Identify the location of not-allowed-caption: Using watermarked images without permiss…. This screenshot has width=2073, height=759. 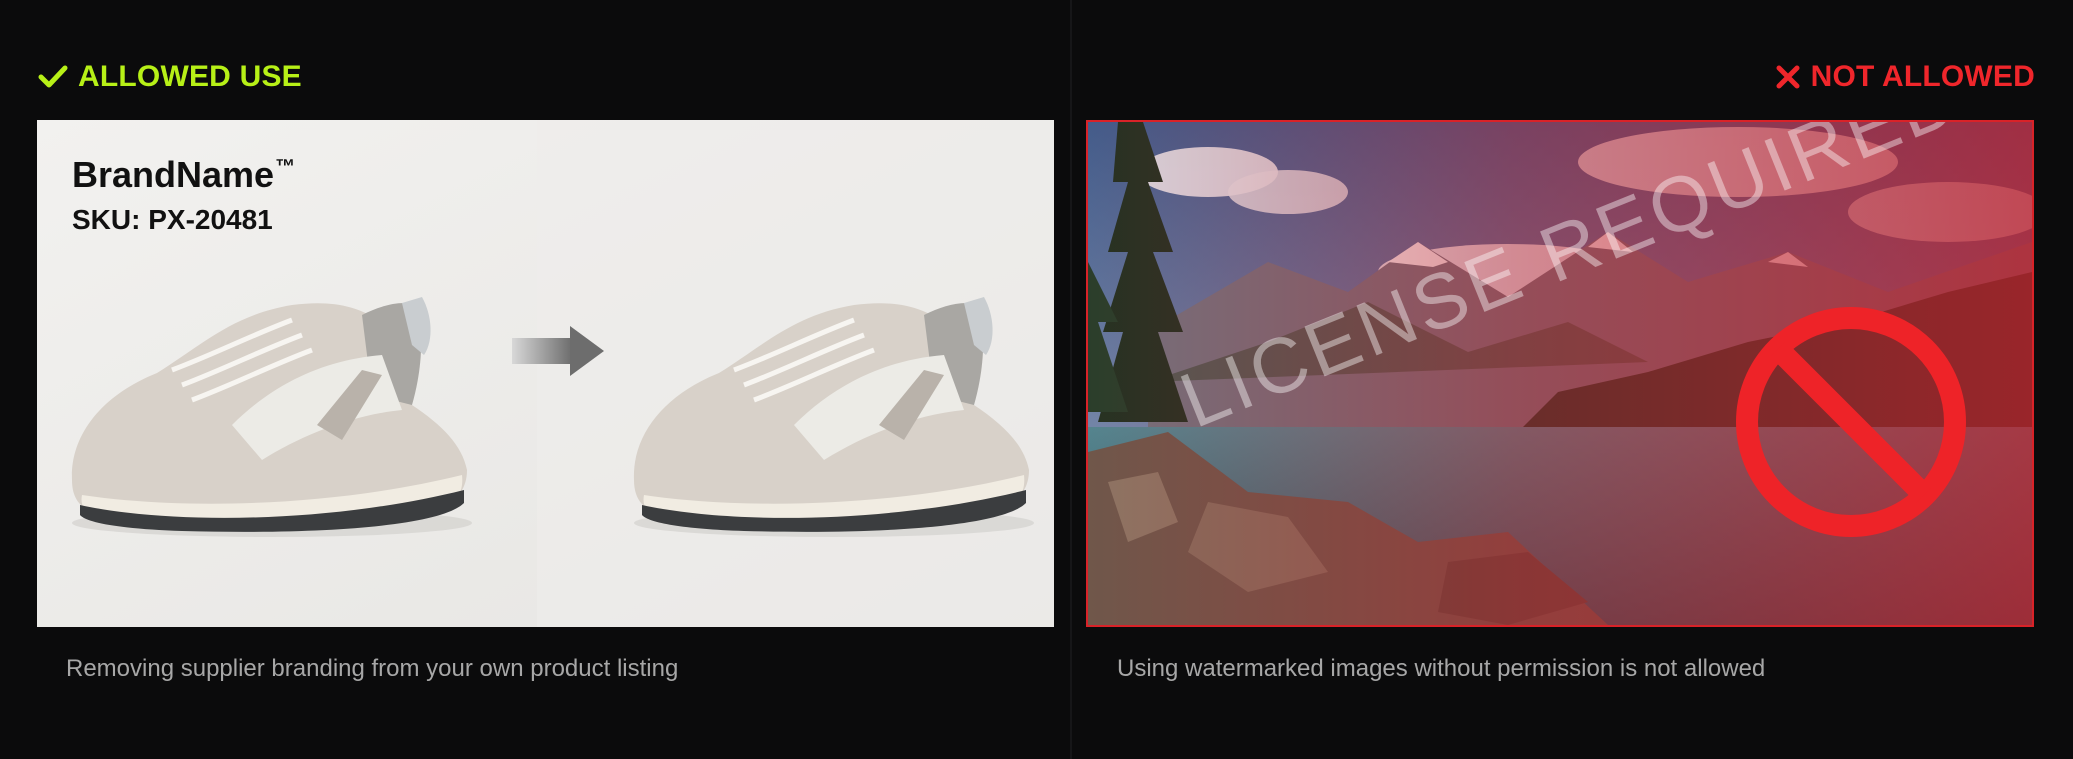
(1441, 668).